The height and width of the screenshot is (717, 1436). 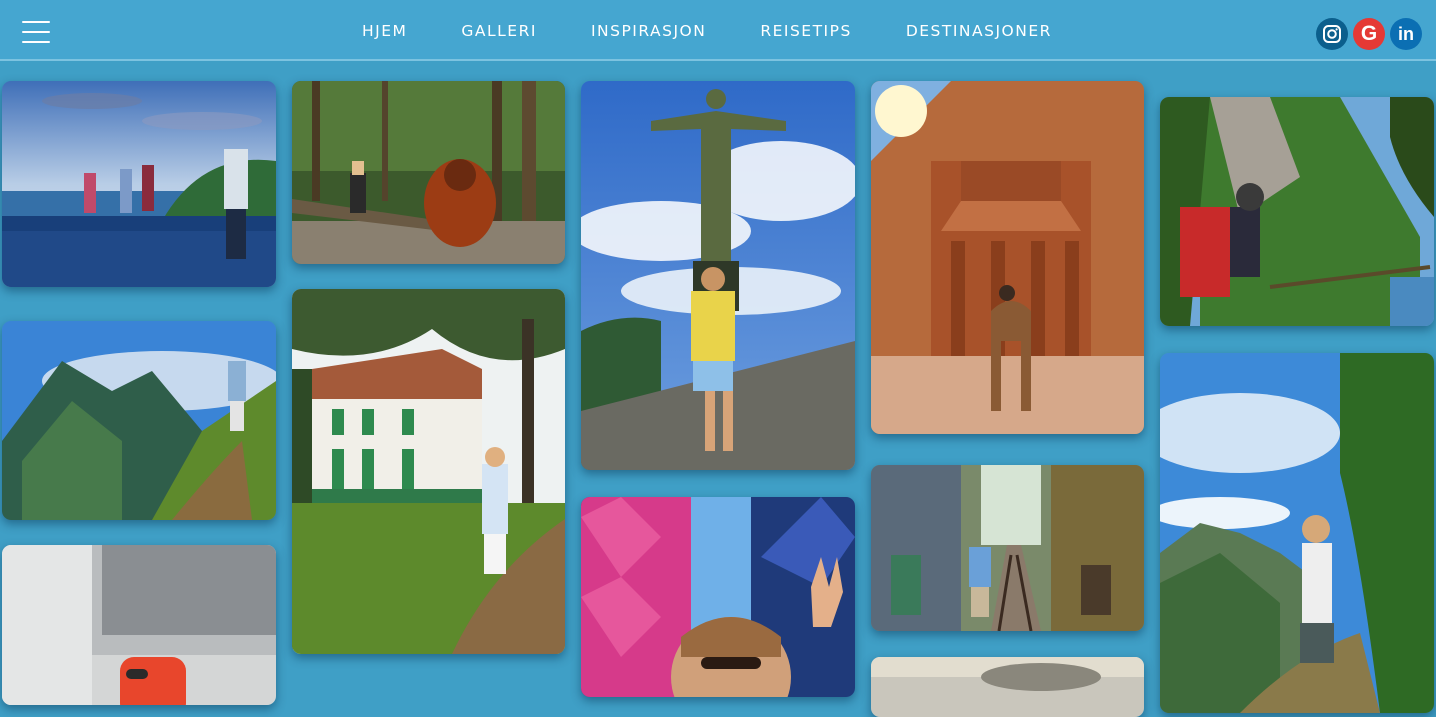 I want to click on gallery-photo-orangutan, so click(x=428, y=172).